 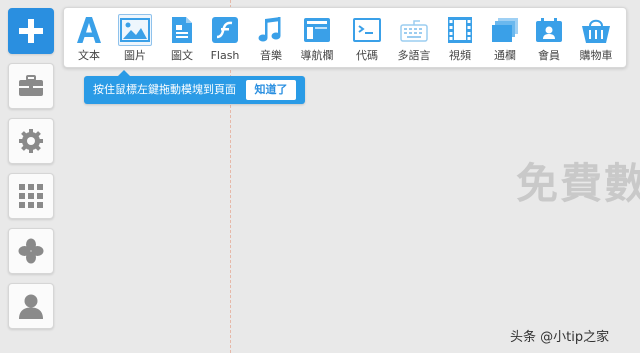 I want to click on module-label: 音樂, so click(x=271, y=55).